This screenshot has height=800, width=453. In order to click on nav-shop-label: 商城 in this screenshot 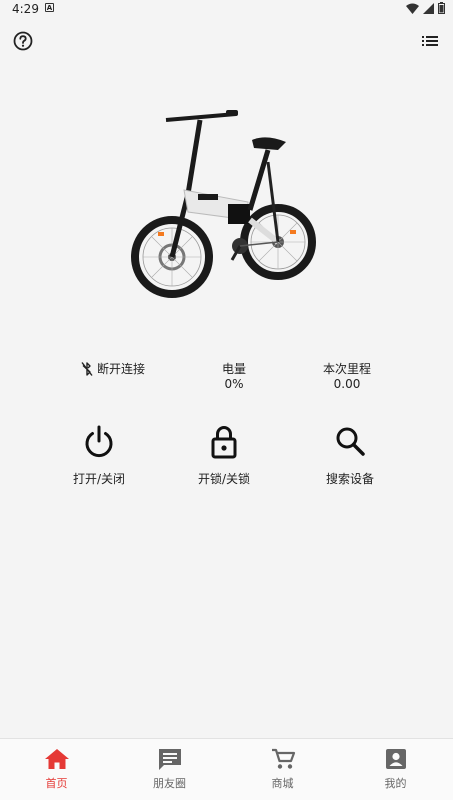, I will do `click(282, 783)`.